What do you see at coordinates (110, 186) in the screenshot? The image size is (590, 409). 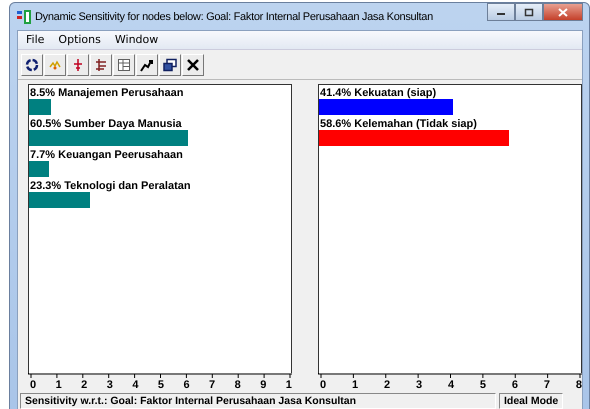 I see `bar-label: 23.3% Teknologi dan Peralatan` at bounding box center [110, 186].